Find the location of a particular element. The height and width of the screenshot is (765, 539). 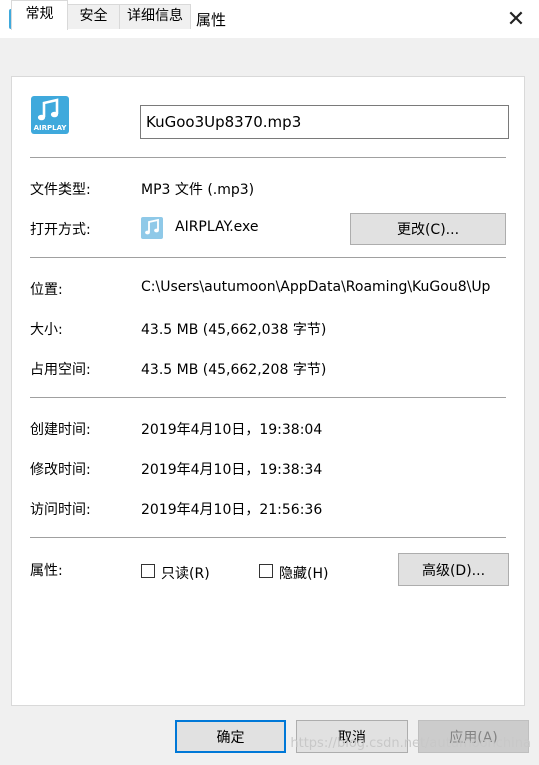

ok-button: 确定 is located at coordinates (230, 736).